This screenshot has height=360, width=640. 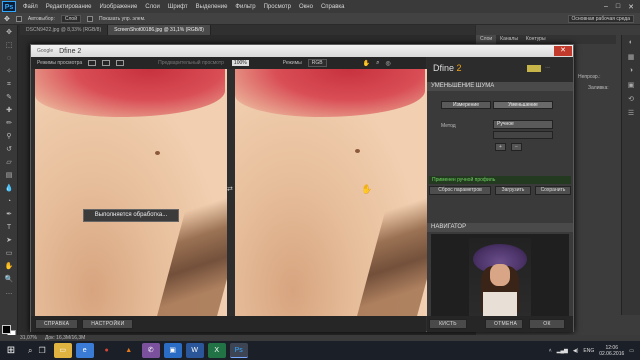 I want to click on tab-channels: Каналы, so click(x=509, y=39).